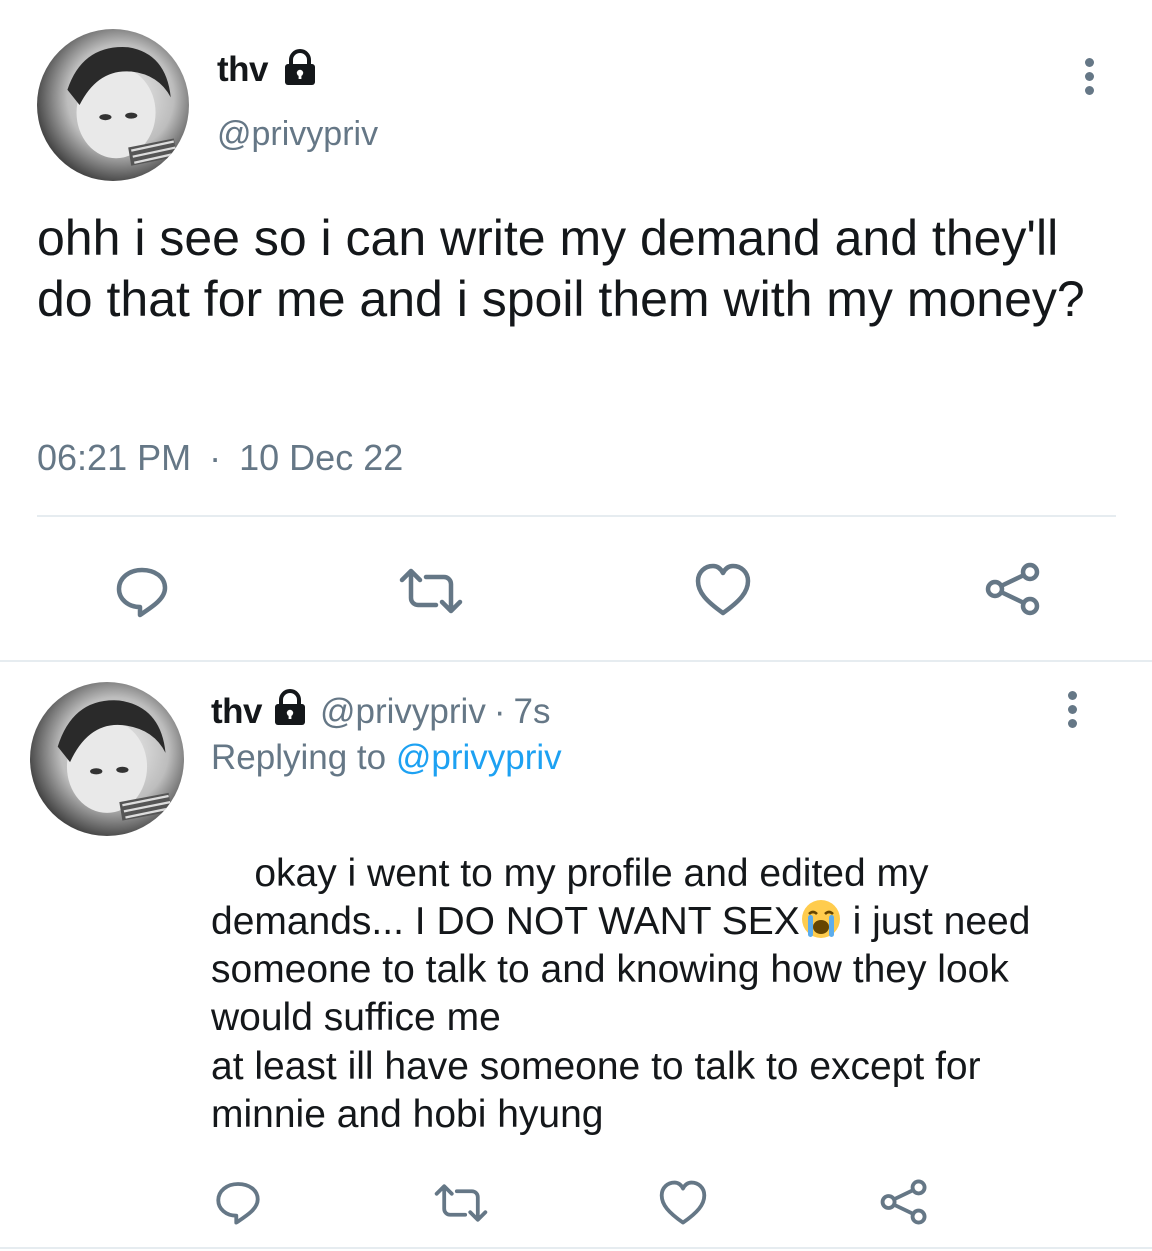 This screenshot has height=1251, width=1152. I want to click on author-name: thv, so click(243, 70).